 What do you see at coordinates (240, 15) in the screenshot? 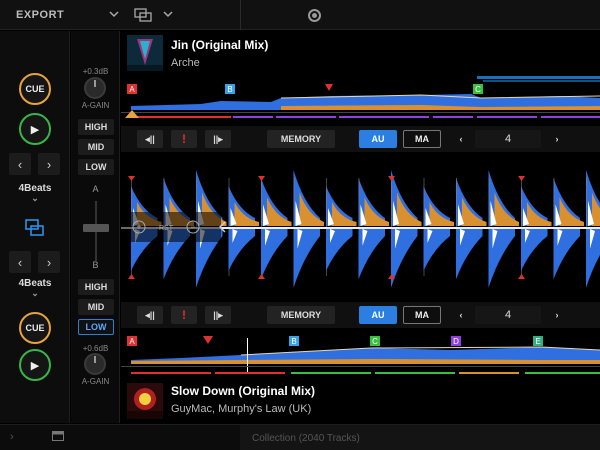
I see `divider` at bounding box center [240, 15].